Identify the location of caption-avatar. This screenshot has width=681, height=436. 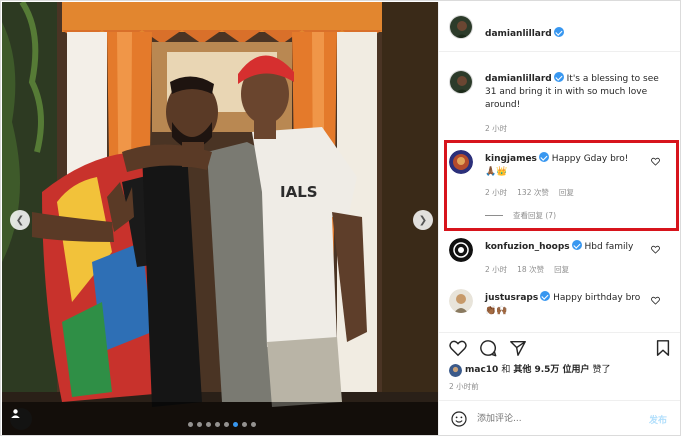
(461, 82).